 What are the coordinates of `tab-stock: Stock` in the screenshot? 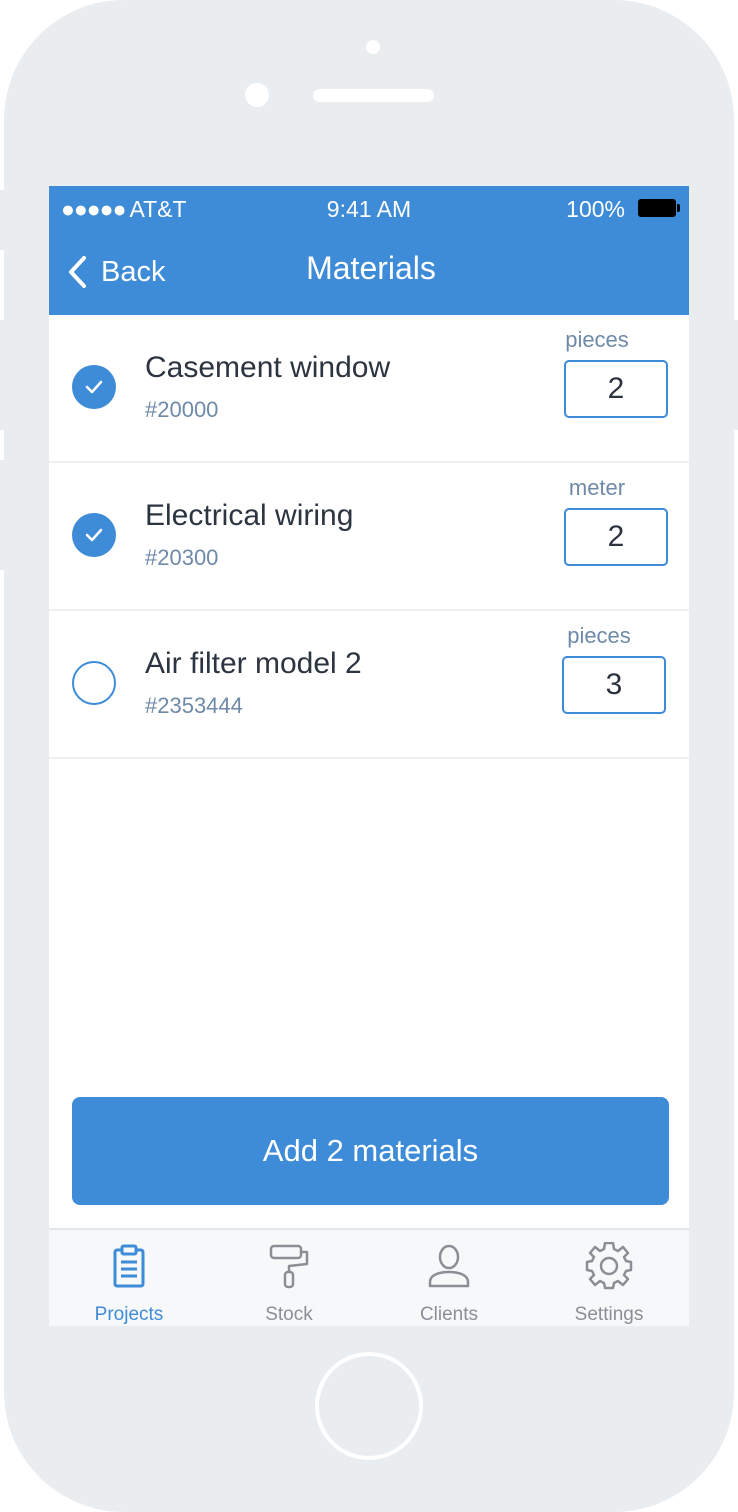 It's located at (289, 1278).